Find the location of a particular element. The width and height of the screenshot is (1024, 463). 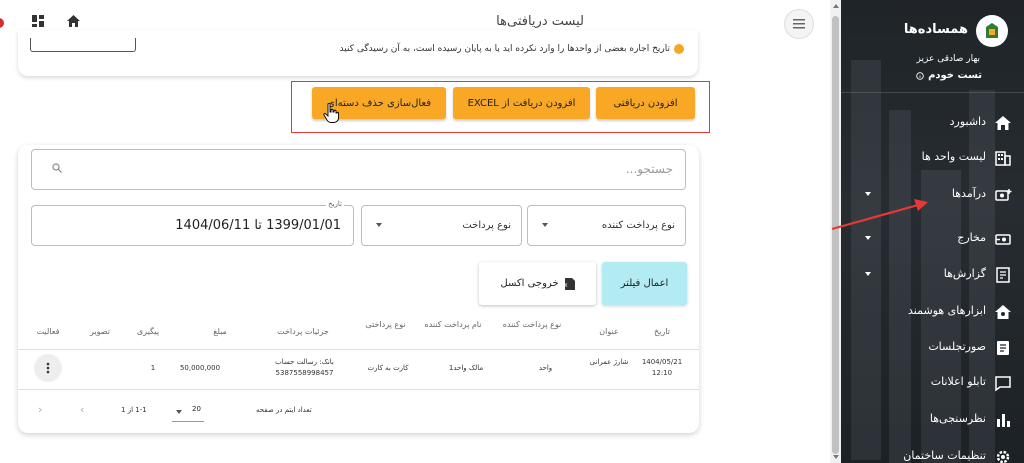

scroll-up-icon is located at coordinates (836, 6).